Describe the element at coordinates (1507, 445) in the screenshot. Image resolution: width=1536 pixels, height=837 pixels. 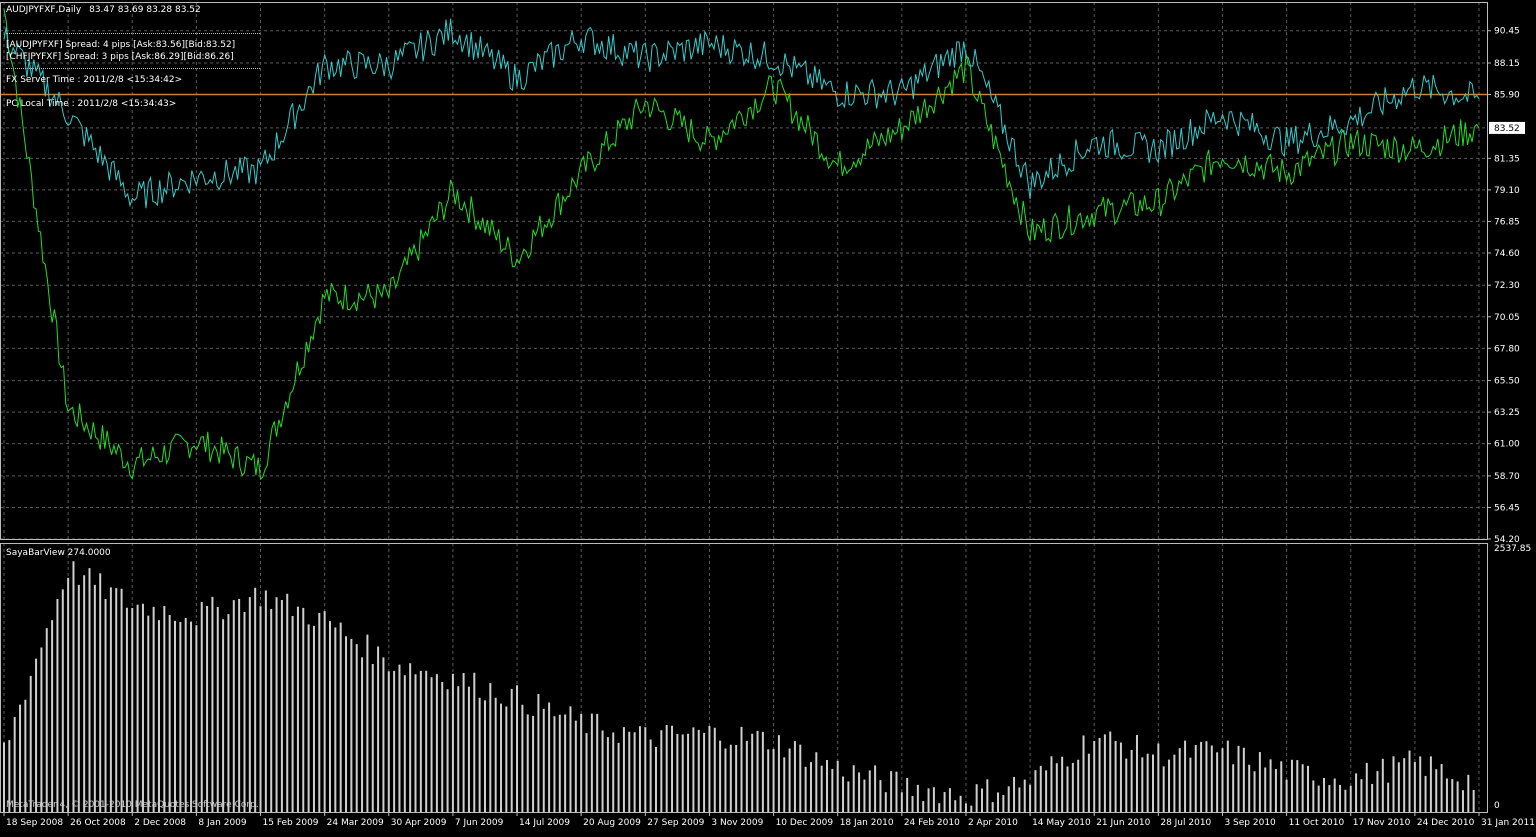
I see `price-tick-label: 61.00` at that location.